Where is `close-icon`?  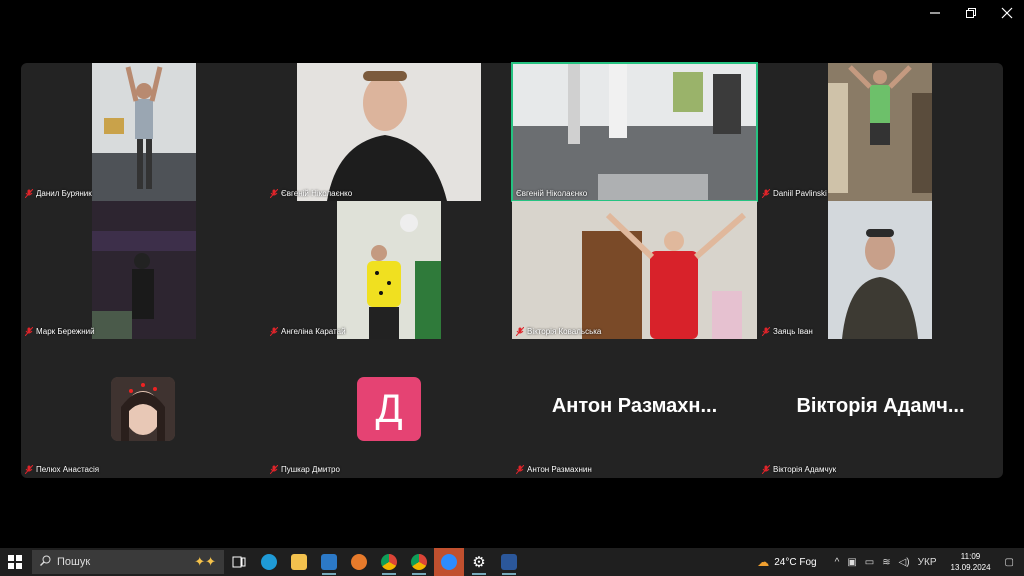
close-icon is located at coordinates (1007, 13).